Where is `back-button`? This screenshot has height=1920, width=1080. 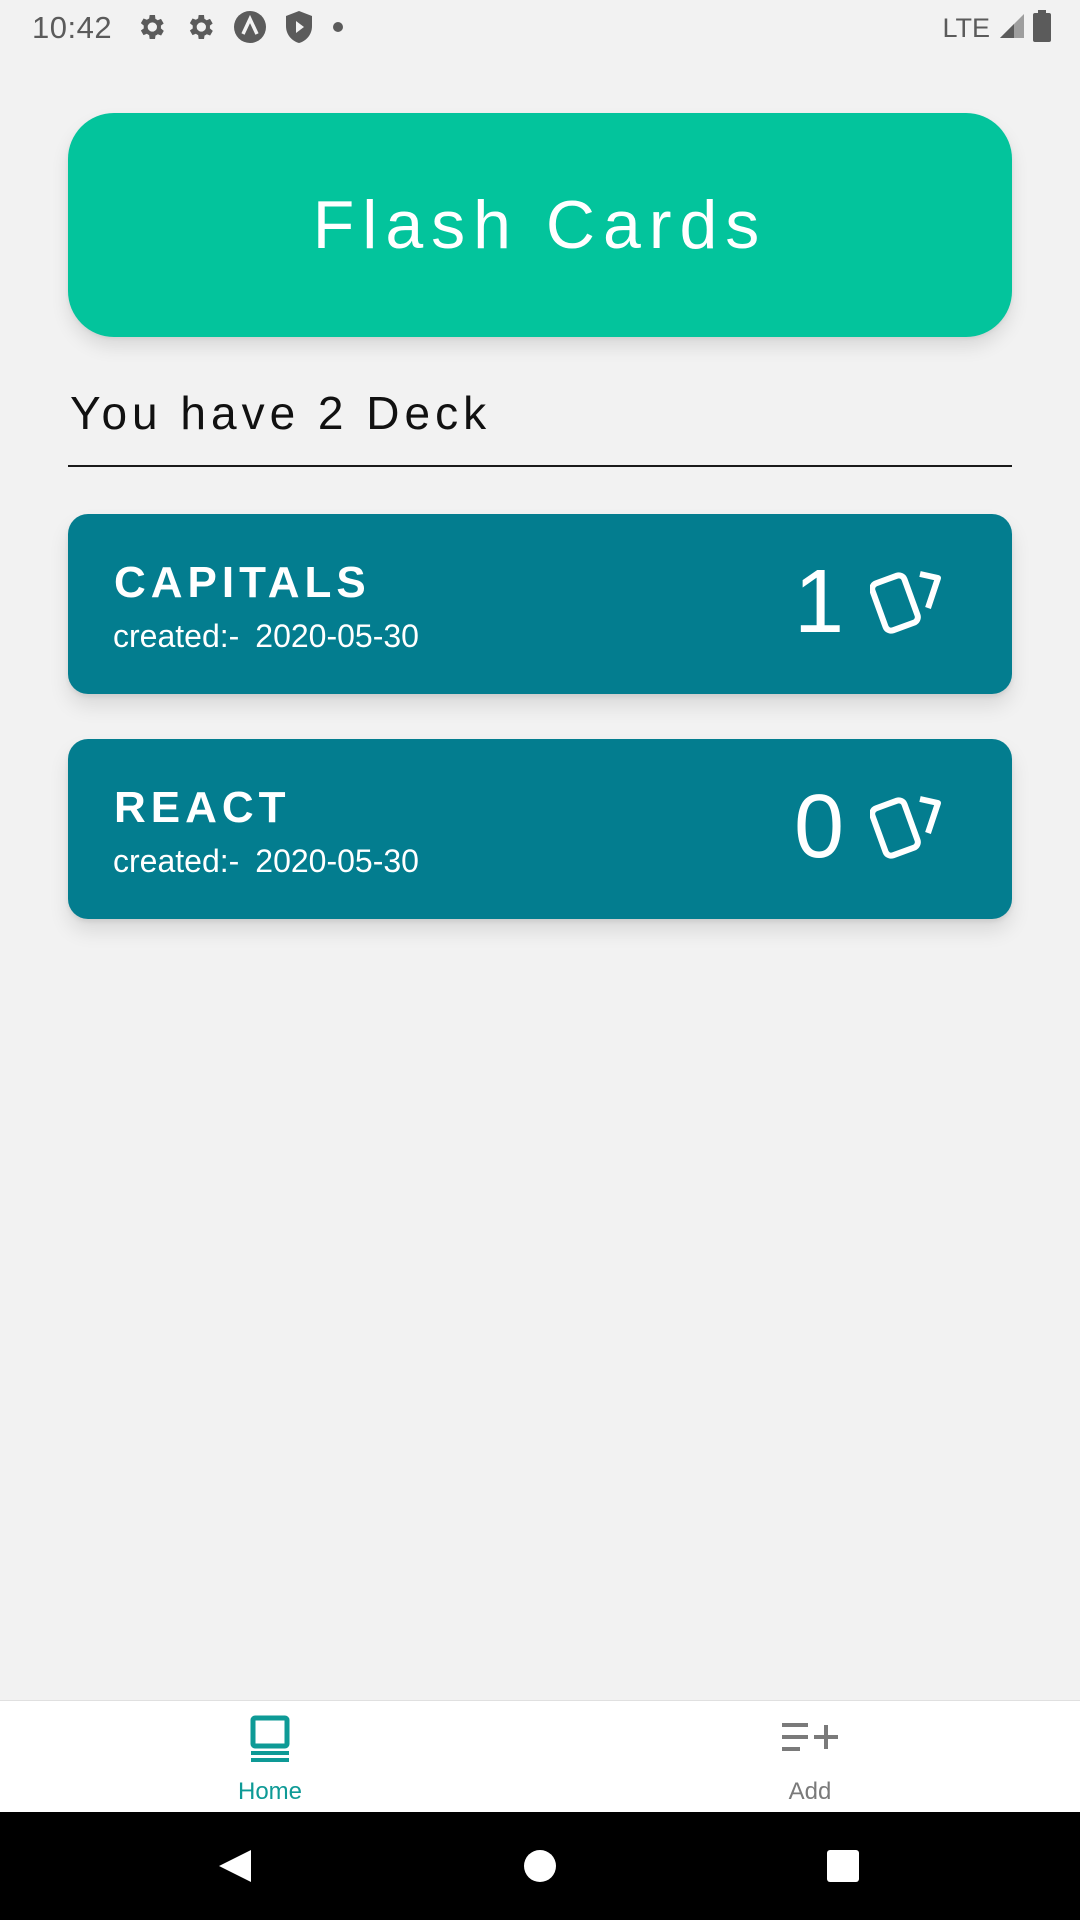
back-button is located at coordinates (235, 1866).